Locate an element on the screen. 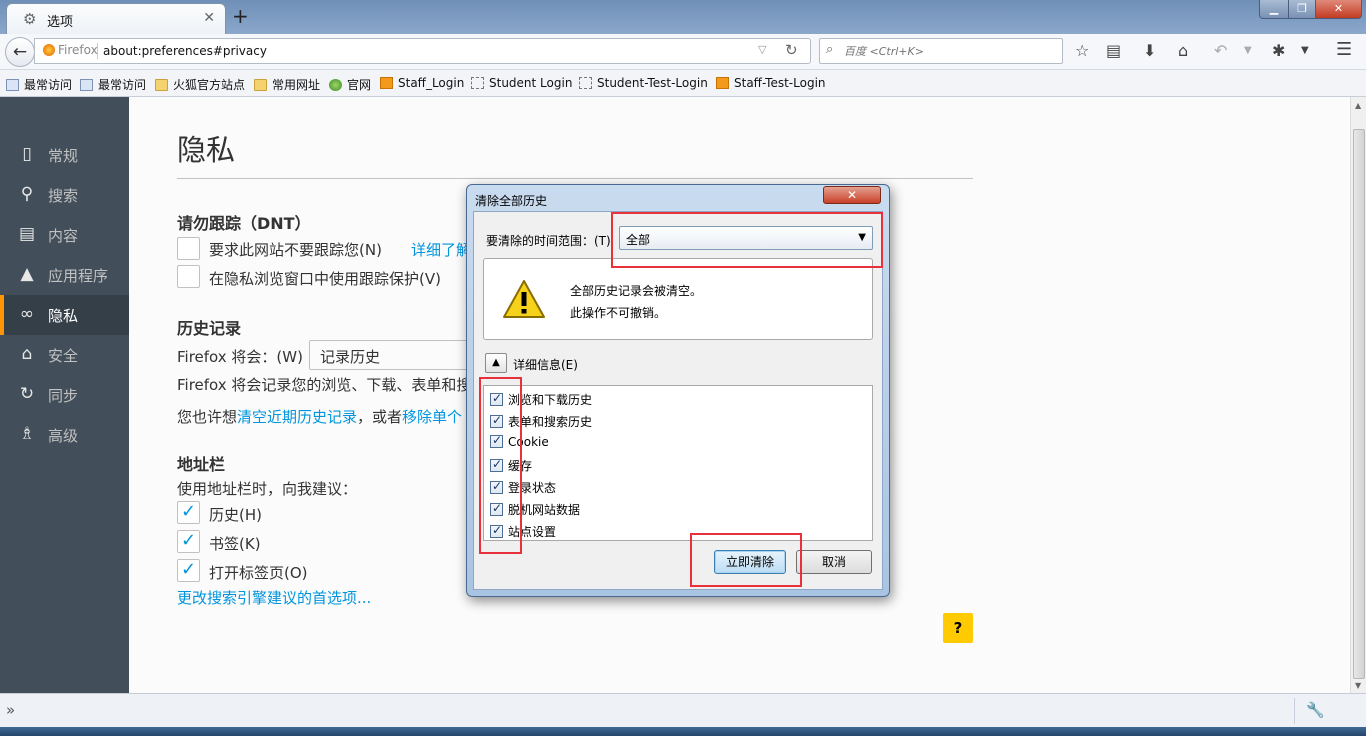  bookmark-item: 官网 is located at coordinates (350, 84).